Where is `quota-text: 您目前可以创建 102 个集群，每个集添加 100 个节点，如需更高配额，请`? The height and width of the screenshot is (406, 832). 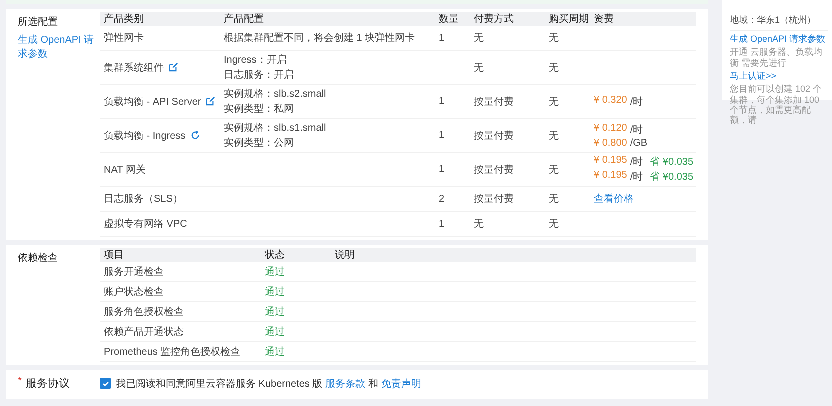
quota-text: 您目前可以创建 102 个集群，每个集添加 100 个节点，如需更高配额，请 is located at coordinates (777, 105).